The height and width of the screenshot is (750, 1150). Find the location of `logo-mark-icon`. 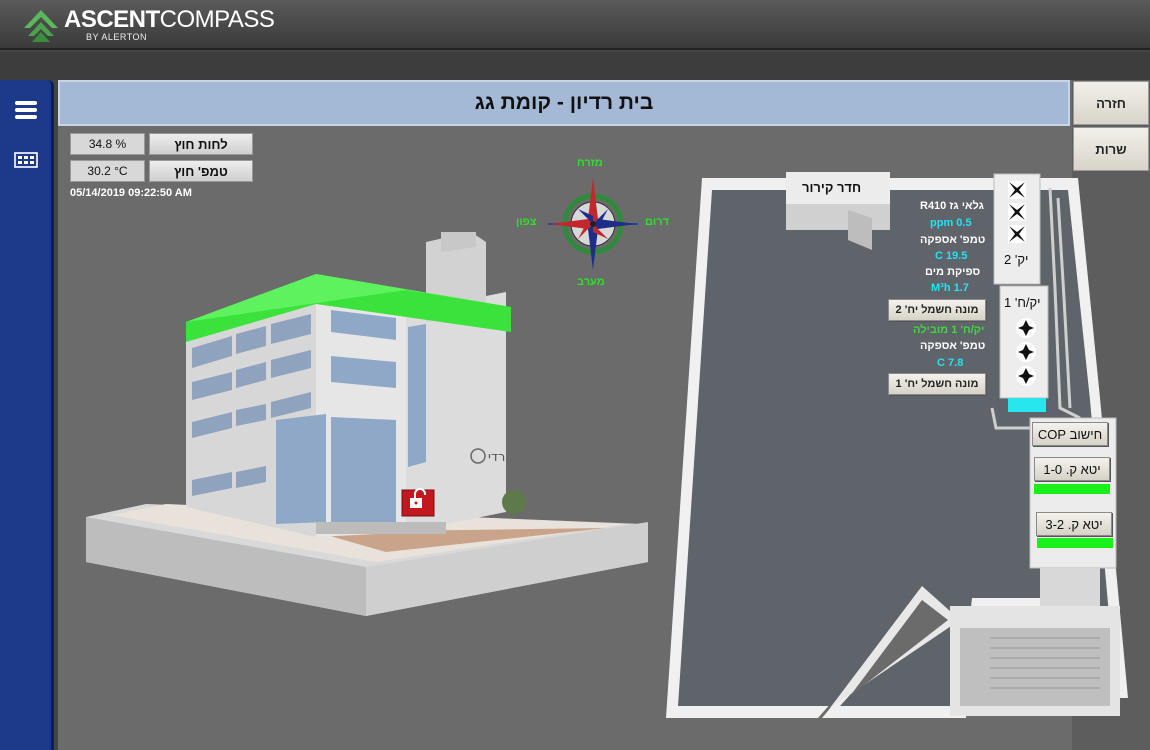

logo-mark-icon is located at coordinates (41, 26).